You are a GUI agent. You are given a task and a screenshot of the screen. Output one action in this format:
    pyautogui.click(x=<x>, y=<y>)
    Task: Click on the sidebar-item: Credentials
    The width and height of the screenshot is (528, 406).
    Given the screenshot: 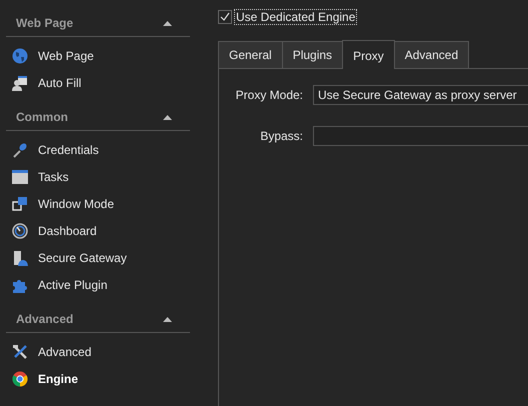 What is the action you would take?
    pyautogui.click(x=98, y=149)
    